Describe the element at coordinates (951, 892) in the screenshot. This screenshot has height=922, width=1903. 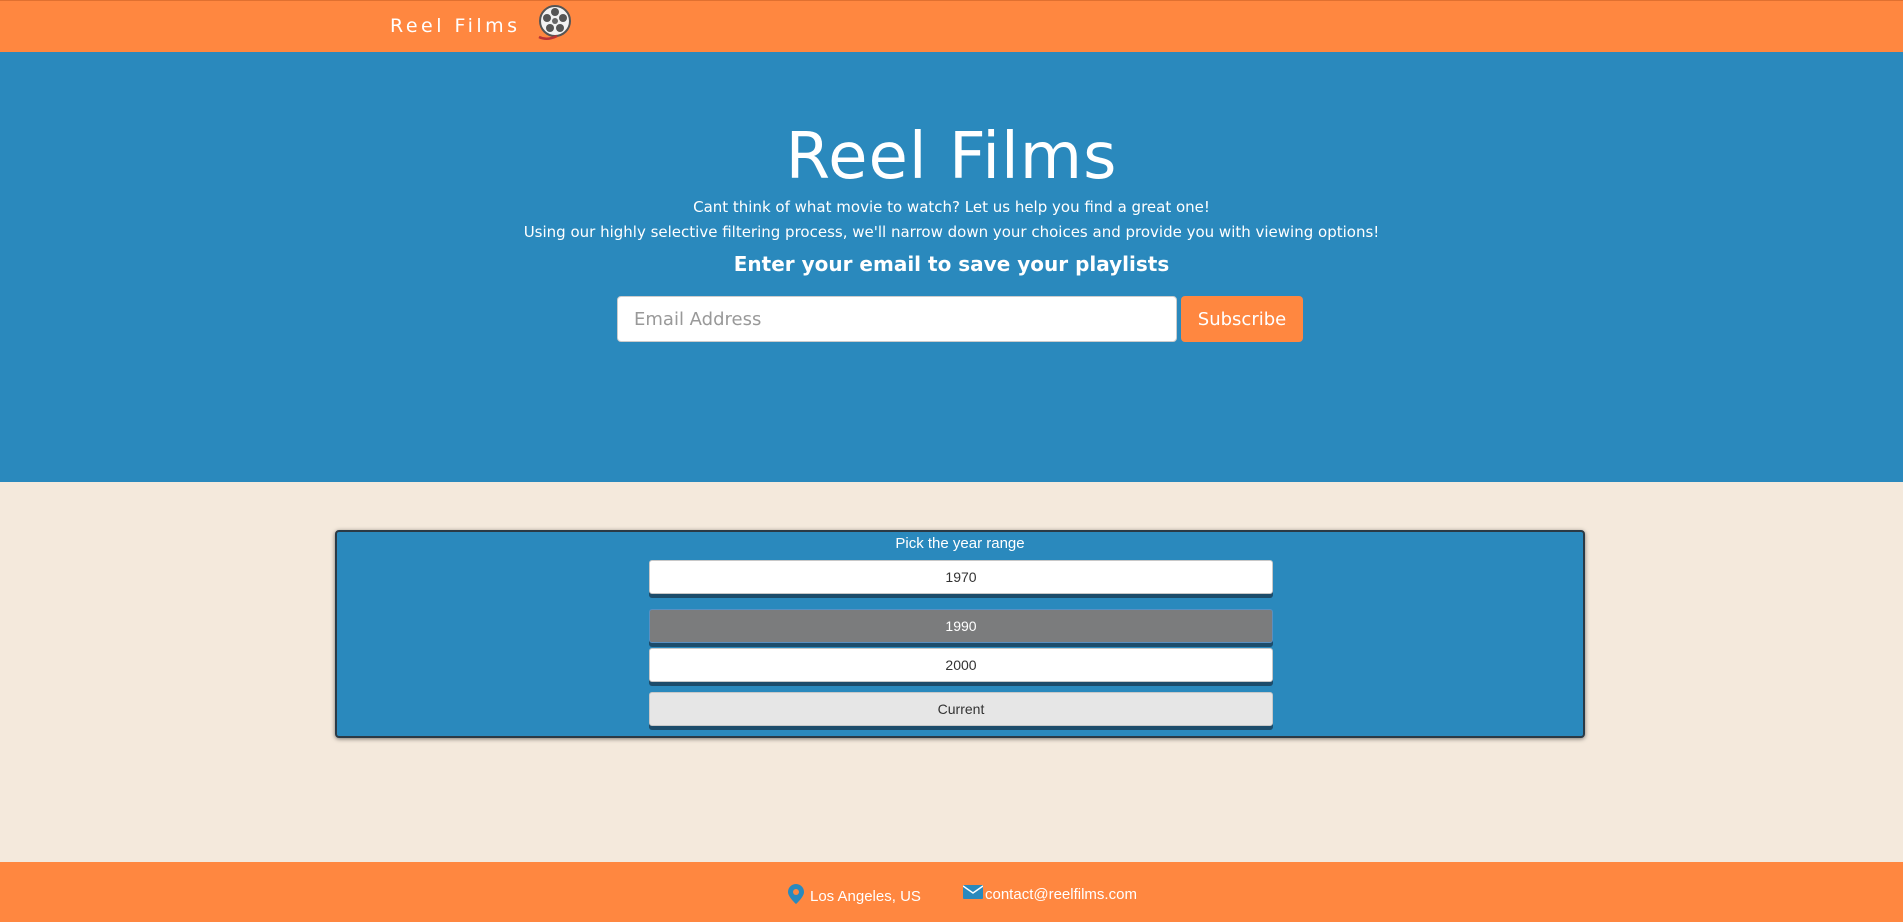
I see `footer: Los Angeles, US contact@reelfilms.com` at that location.